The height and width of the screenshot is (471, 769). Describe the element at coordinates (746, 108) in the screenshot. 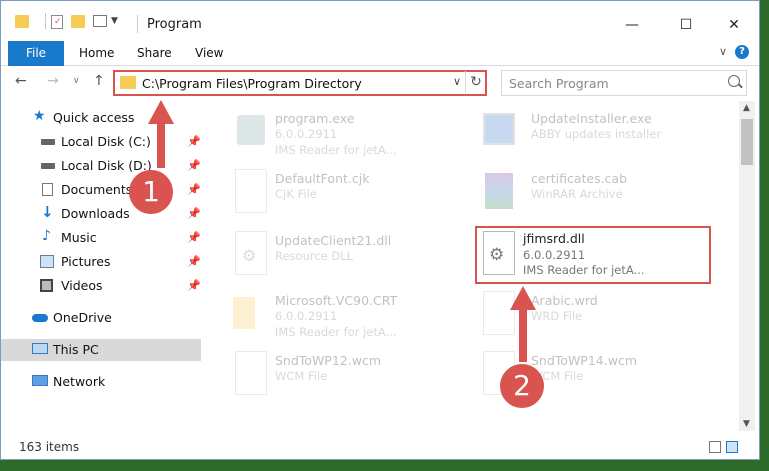

I see `scroll-up-icon: ▲` at that location.